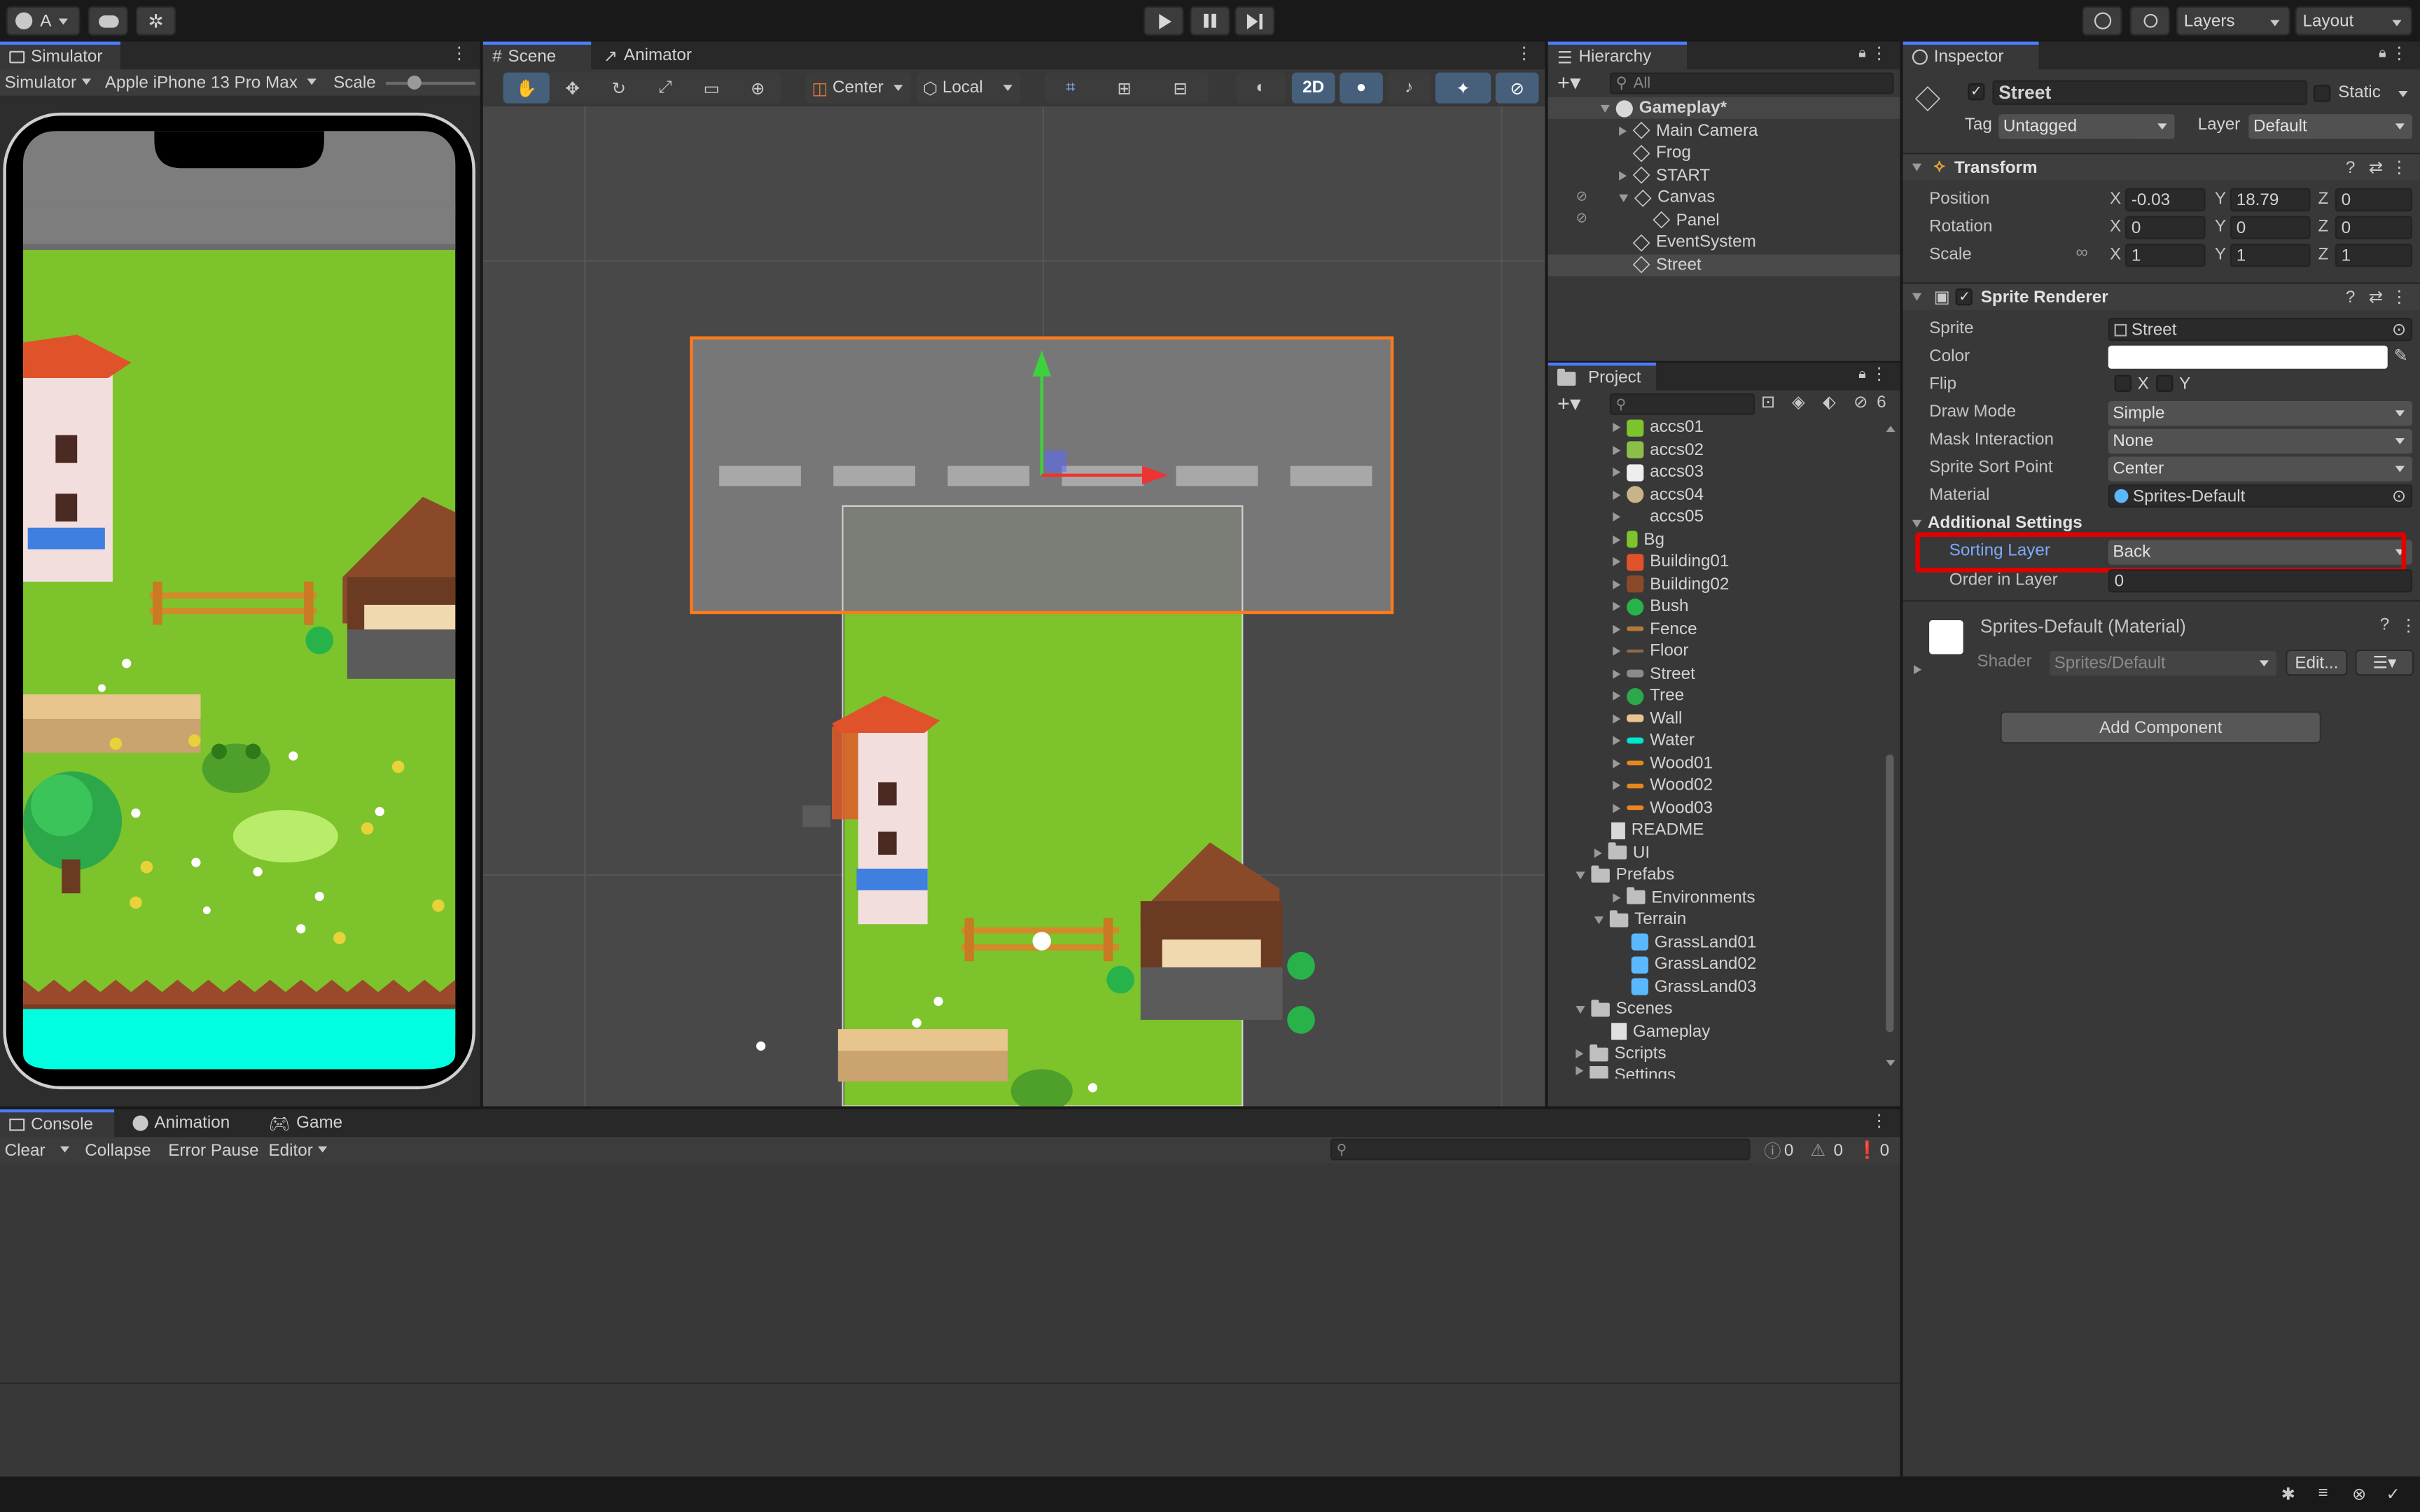 The image size is (2420, 1512). I want to click on step-button, so click(1255, 21).